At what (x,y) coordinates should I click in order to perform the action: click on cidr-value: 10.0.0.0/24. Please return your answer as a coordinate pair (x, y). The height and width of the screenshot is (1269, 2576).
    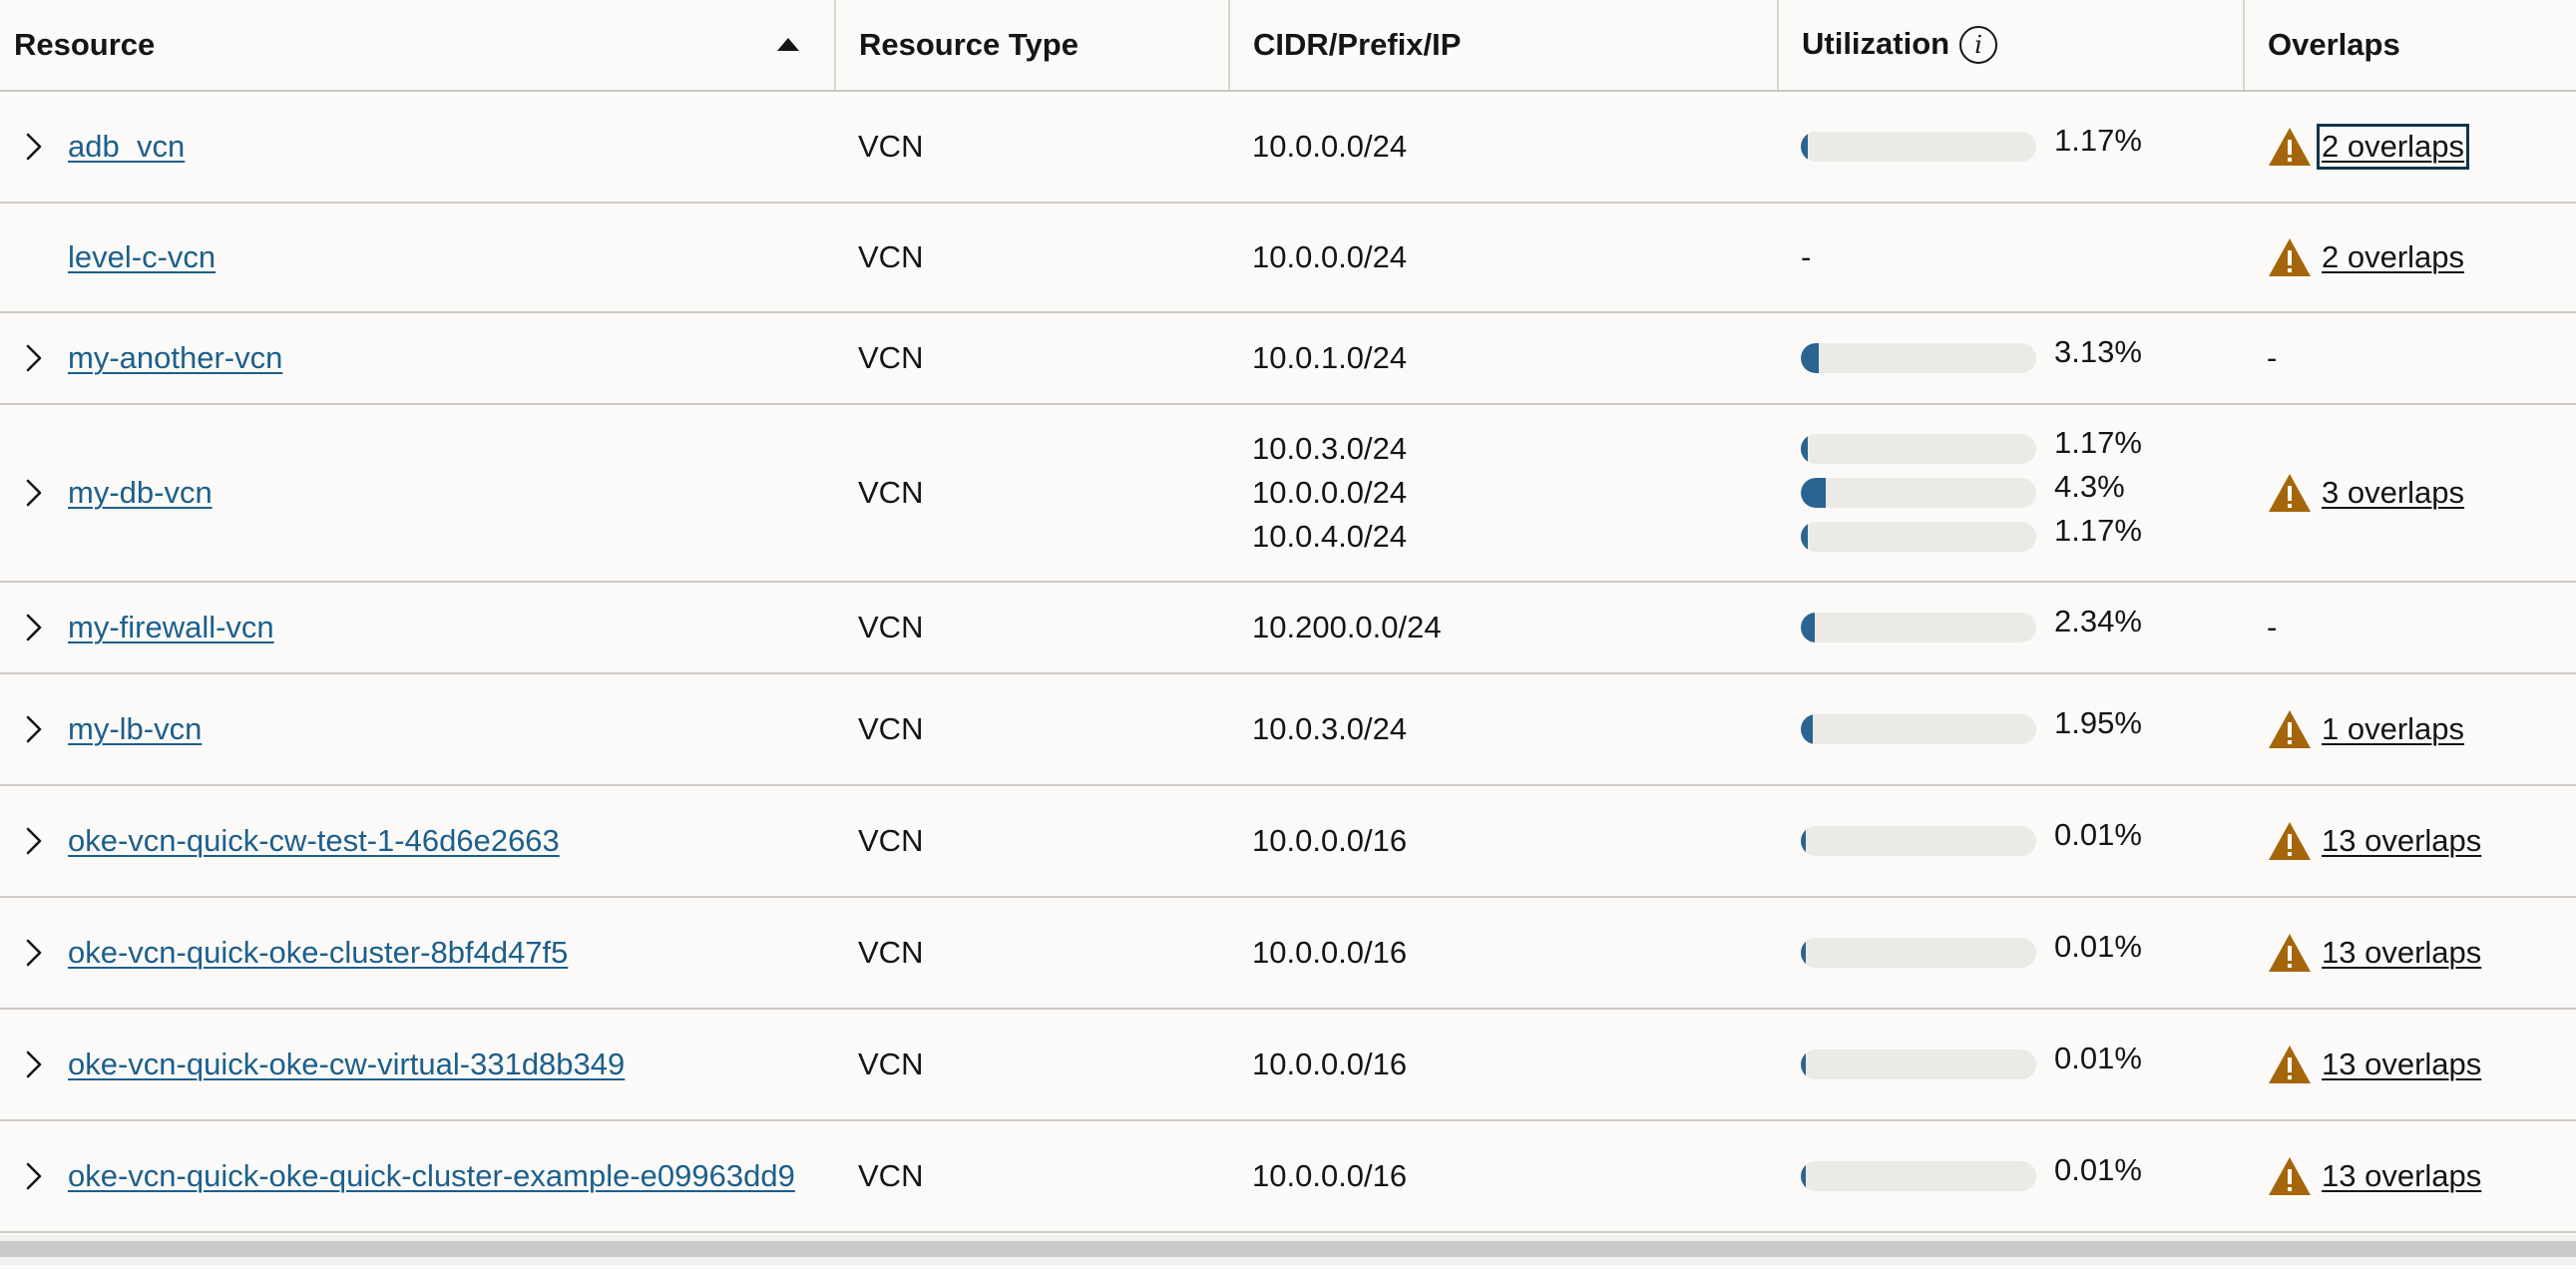
    Looking at the image, I should click on (1330, 492).